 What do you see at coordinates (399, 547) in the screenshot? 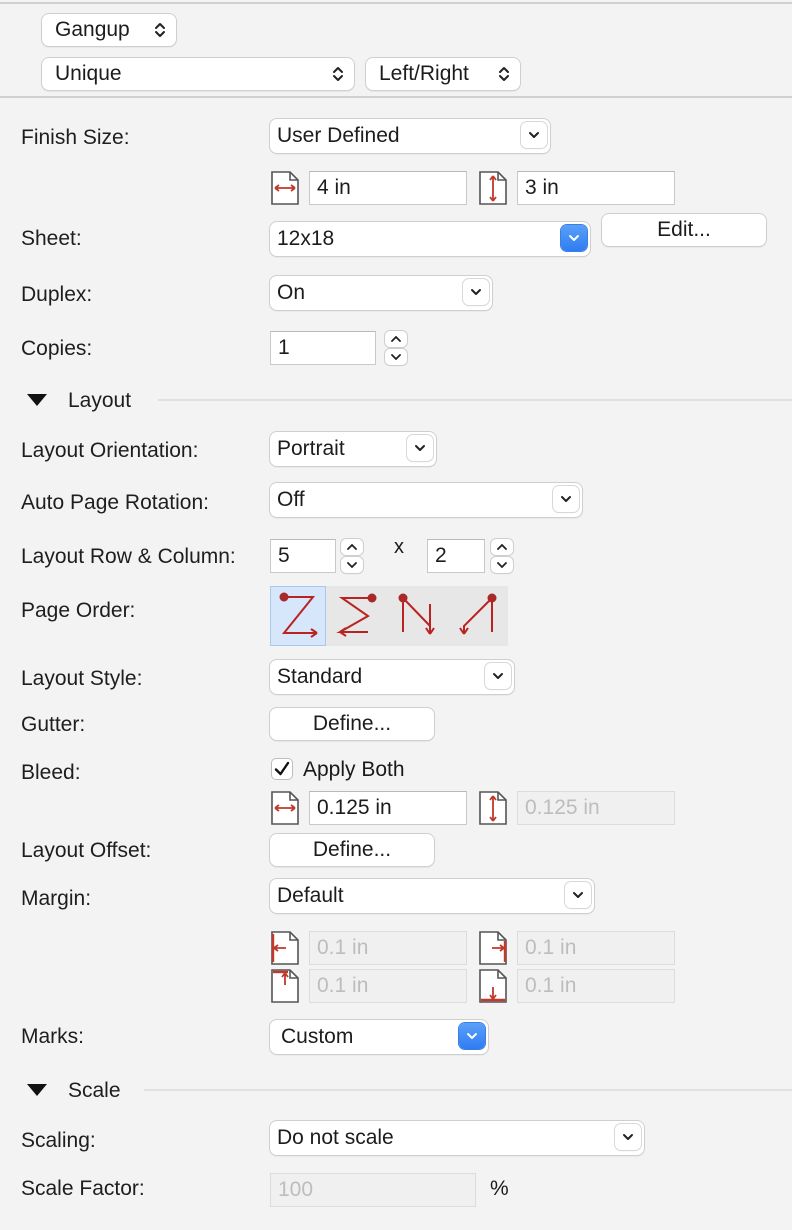
I see `row-column-separator: x` at bounding box center [399, 547].